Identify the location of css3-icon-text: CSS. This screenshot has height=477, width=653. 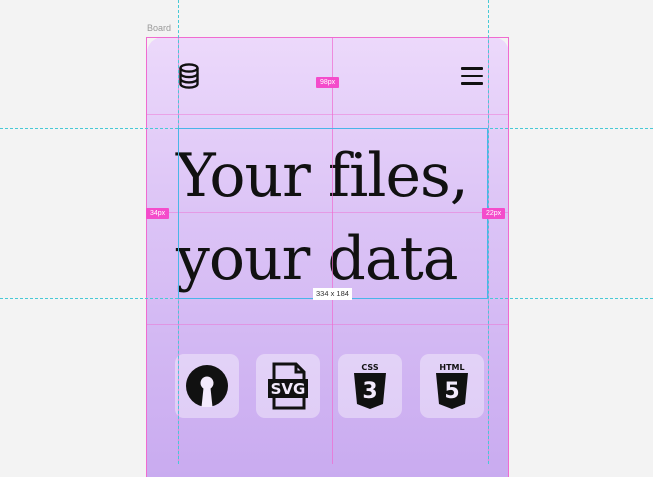
(369, 367).